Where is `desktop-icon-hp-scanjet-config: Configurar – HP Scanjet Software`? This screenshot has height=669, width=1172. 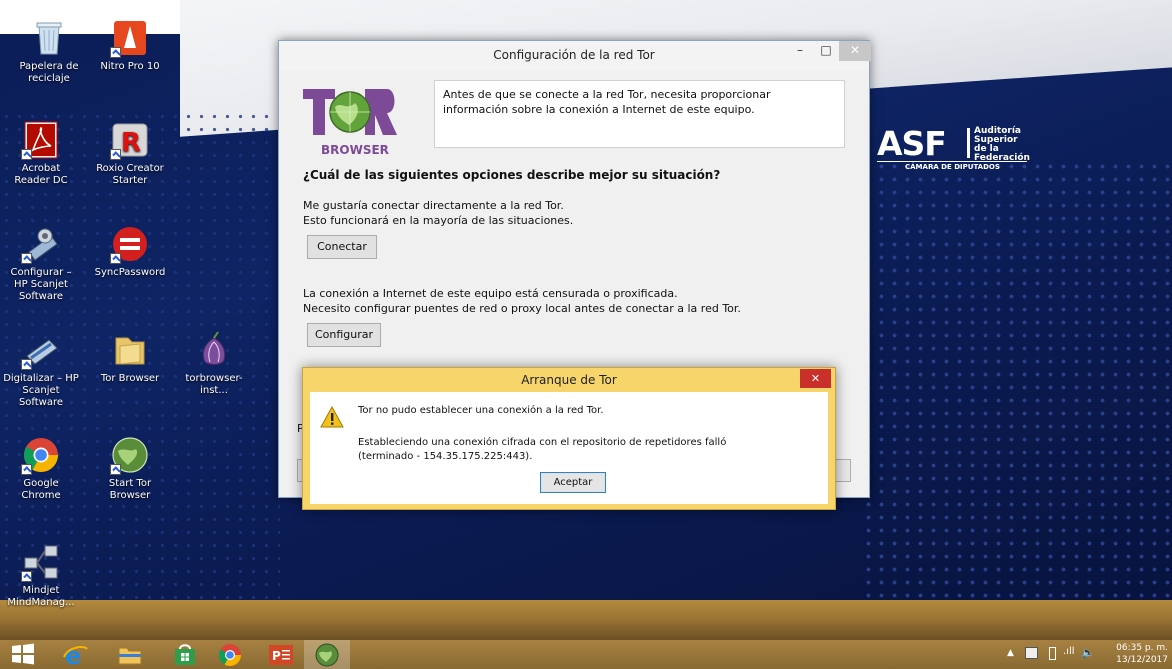
desktop-icon-hp-scanjet-config: Configurar – HP Scanjet Software is located at coordinates (41, 263).